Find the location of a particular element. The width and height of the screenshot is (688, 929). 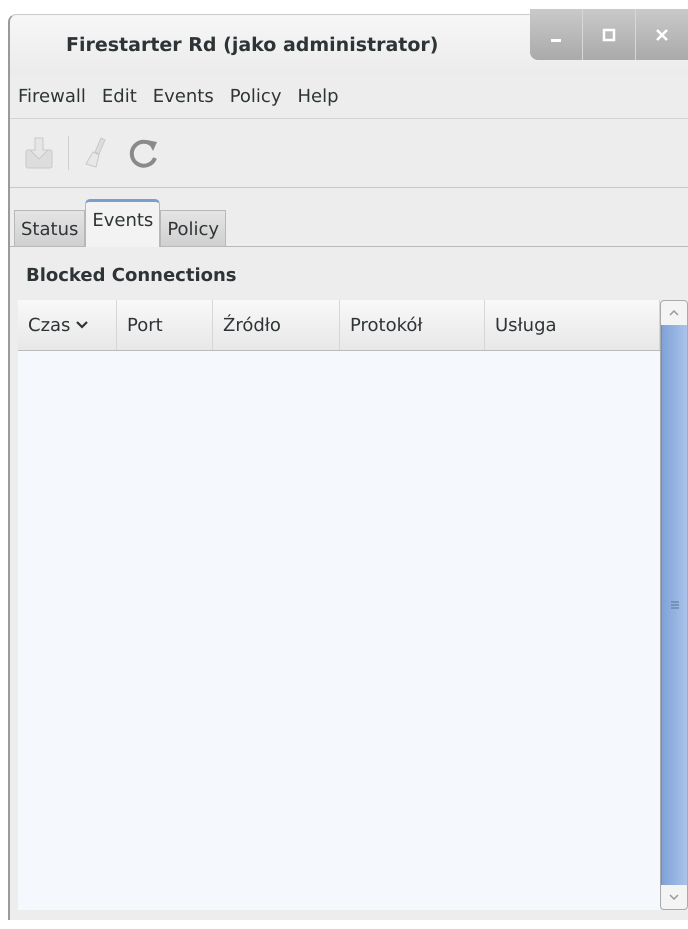

window-title: Firestarter Rd (jako administrator) is located at coordinates (253, 45).